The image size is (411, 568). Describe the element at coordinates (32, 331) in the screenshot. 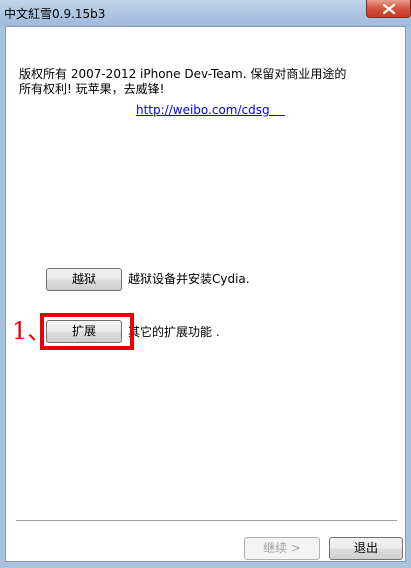

I see `step-annotation: 1、` at that location.